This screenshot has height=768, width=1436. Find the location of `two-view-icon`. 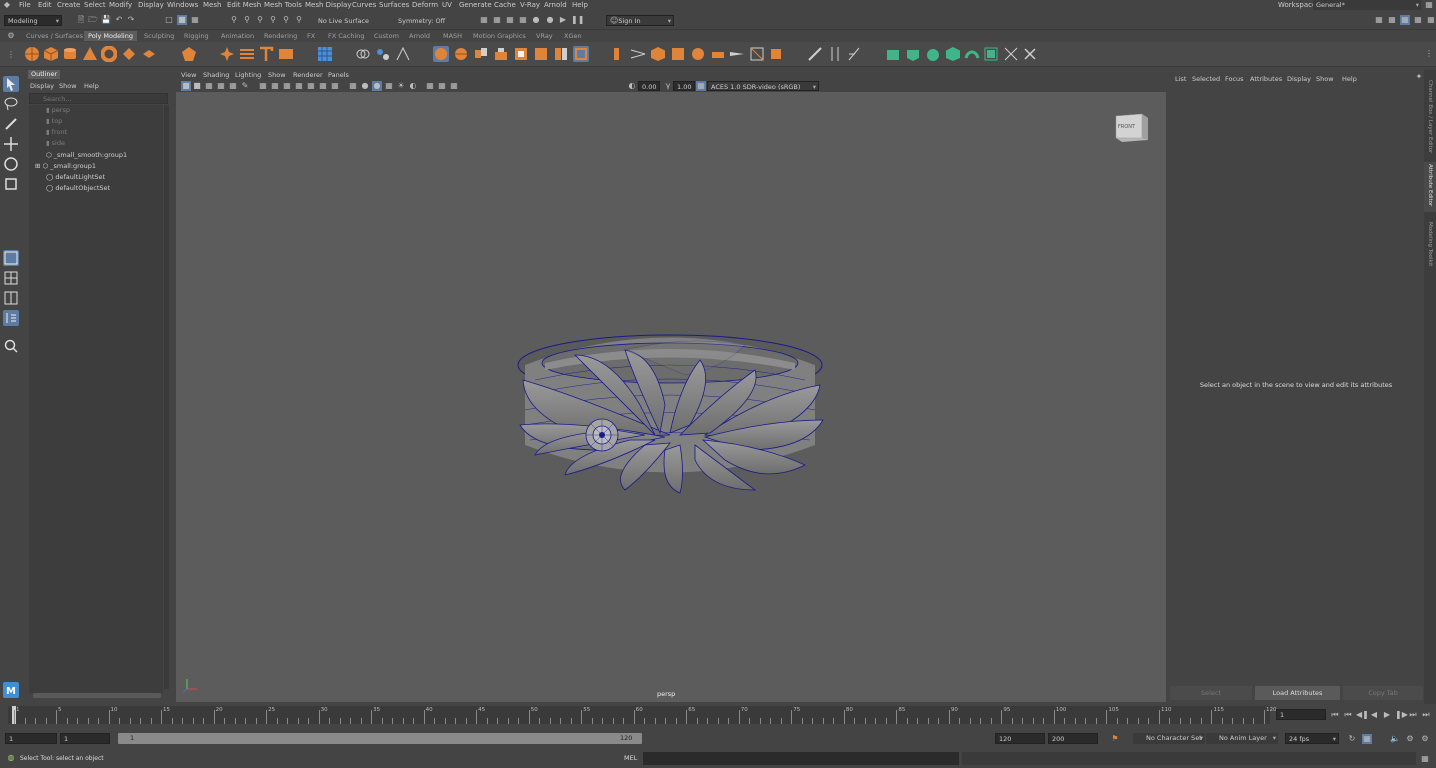

two-view-icon is located at coordinates (11, 298).